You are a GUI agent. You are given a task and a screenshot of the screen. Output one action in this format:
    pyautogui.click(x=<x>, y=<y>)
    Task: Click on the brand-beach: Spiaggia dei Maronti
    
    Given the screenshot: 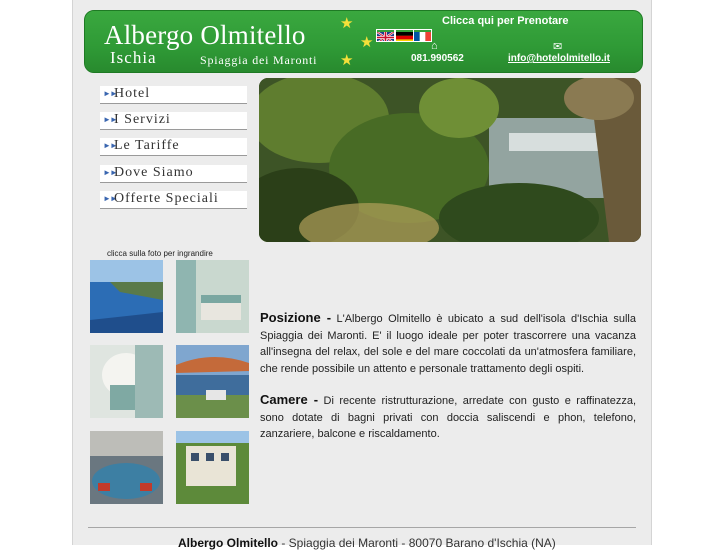 What is the action you would take?
    pyautogui.click(x=259, y=60)
    